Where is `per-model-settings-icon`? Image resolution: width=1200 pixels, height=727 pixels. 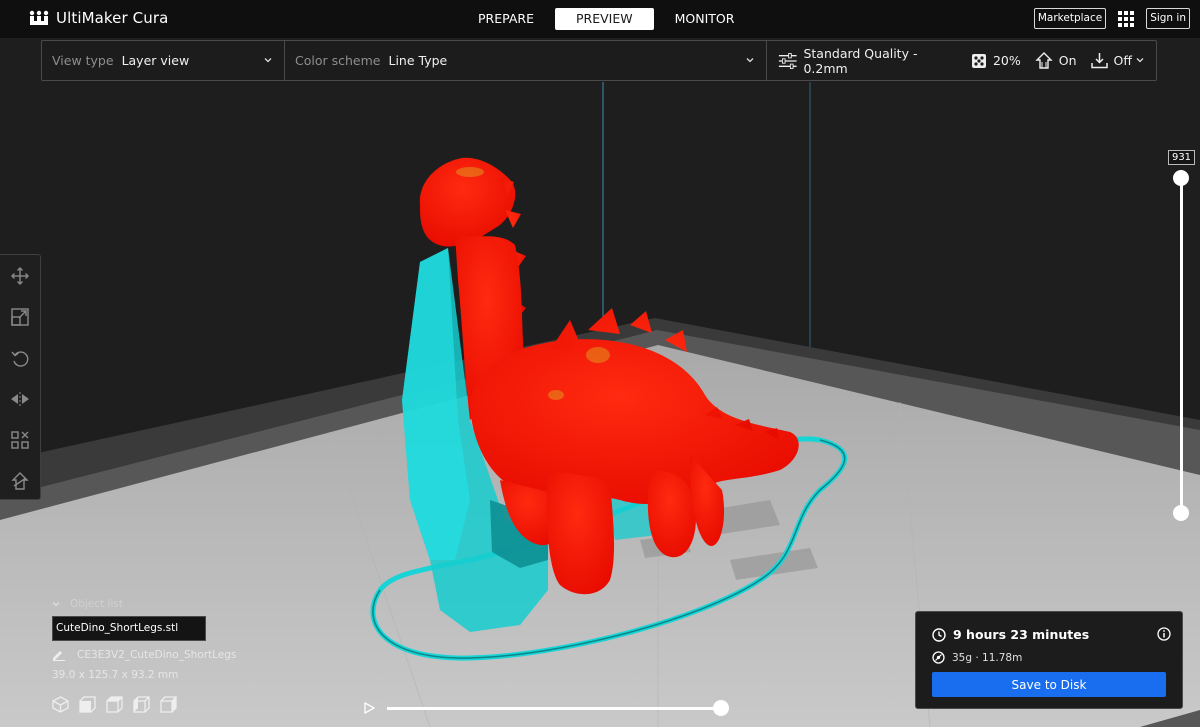 per-model-settings-icon is located at coordinates (20, 440).